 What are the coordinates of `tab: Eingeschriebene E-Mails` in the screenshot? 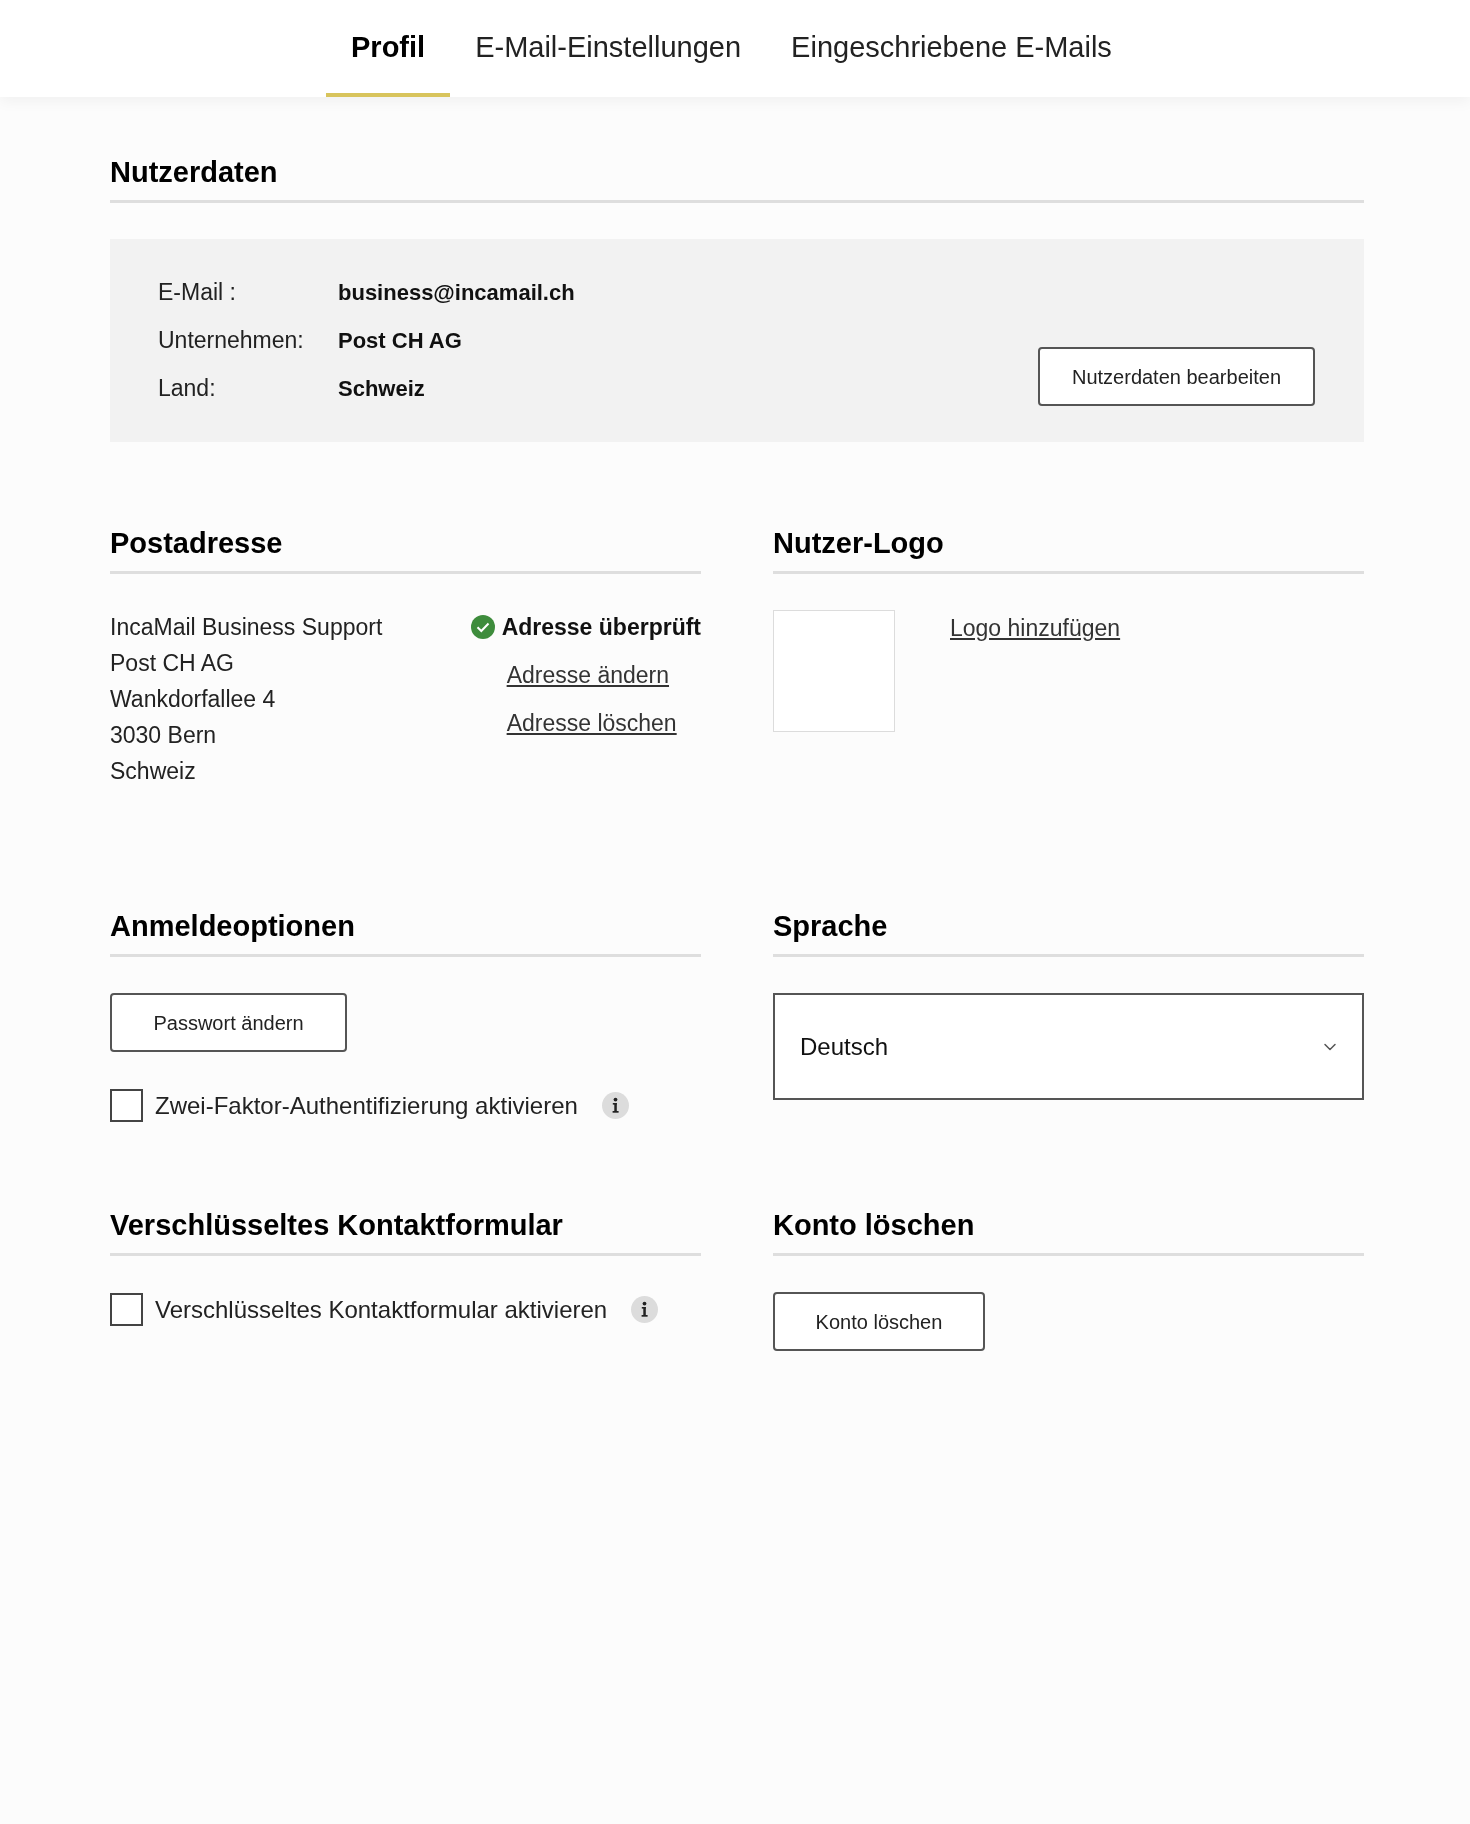 It's located at (951, 48).